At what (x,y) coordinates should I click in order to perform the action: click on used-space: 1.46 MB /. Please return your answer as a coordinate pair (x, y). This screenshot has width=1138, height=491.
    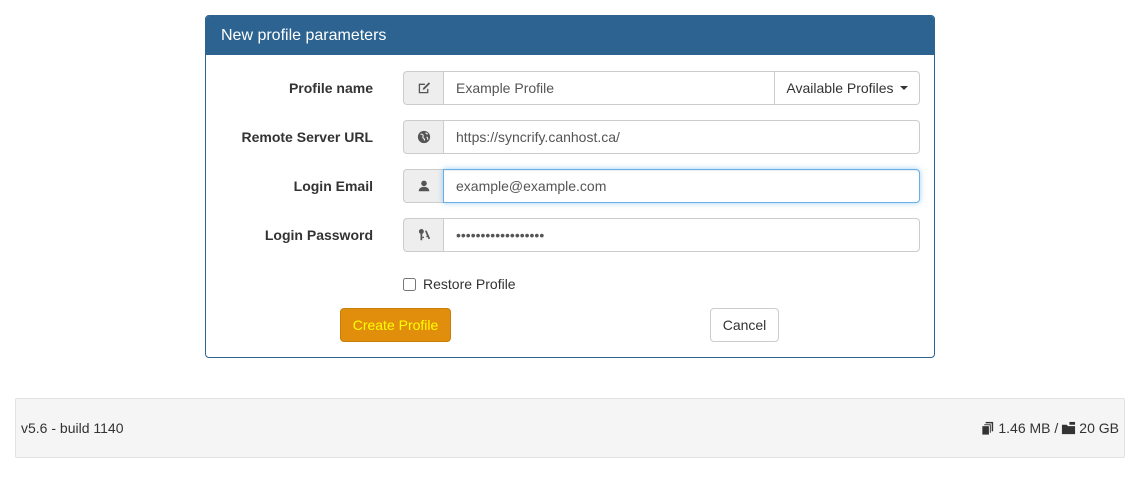
    Looking at the image, I should click on (1028, 428).